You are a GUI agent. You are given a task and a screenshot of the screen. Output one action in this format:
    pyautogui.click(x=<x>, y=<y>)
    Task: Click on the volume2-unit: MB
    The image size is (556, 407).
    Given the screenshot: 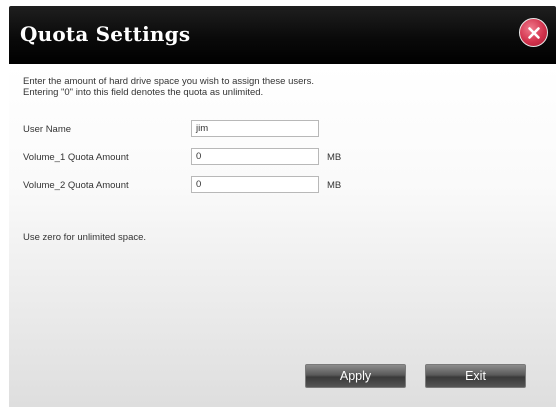 What is the action you would take?
    pyautogui.click(x=334, y=185)
    